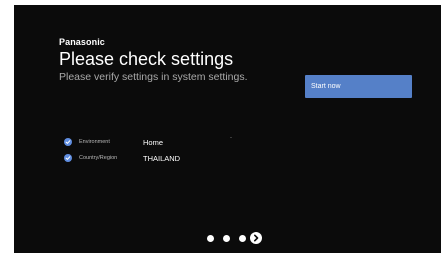  I want to click on brand-logo: Panasonic, so click(82, 42).